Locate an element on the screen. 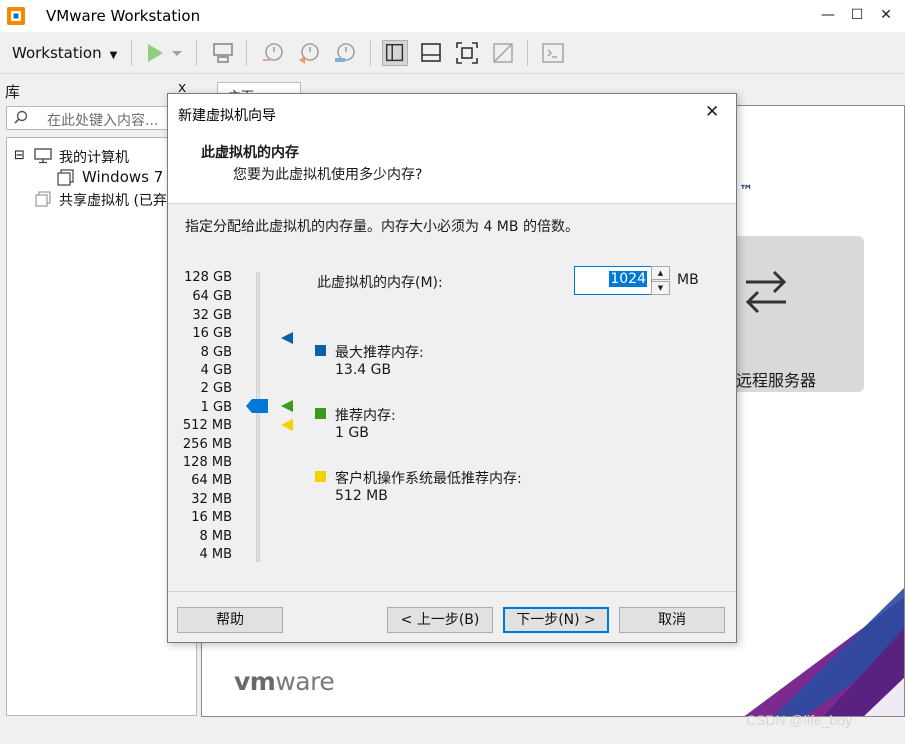 The height and width of the screenshot is (744, 905). title-bar: VMware Workstation — ☐ ✕ is located at coordinates (452, 16).